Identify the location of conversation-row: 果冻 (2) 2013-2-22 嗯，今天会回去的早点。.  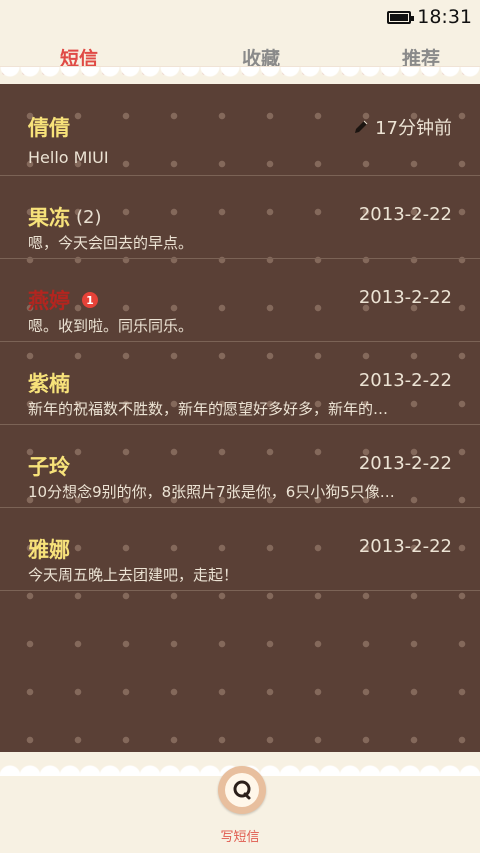
(240, 217).